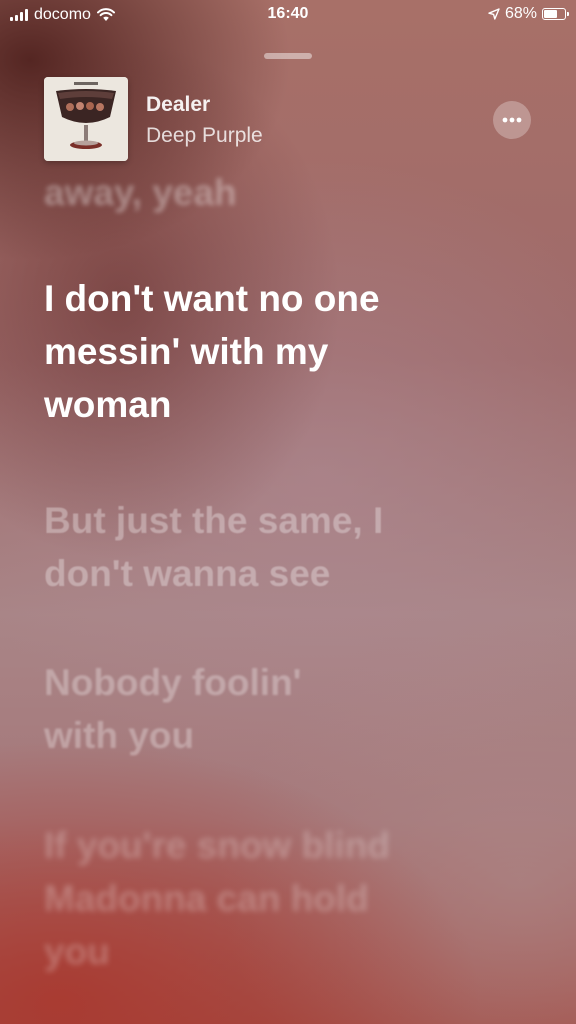  What do you see at coordinates (140, 192) in the screenshot?
I see `lyric-line: away, yeah` at bounding box center [140, 192].